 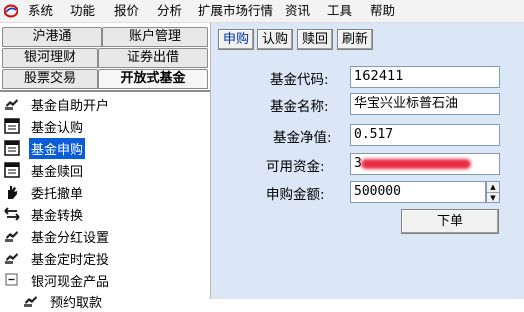 I want to click on fund-name-label: 基金名称:, so click(x=299, y=107).